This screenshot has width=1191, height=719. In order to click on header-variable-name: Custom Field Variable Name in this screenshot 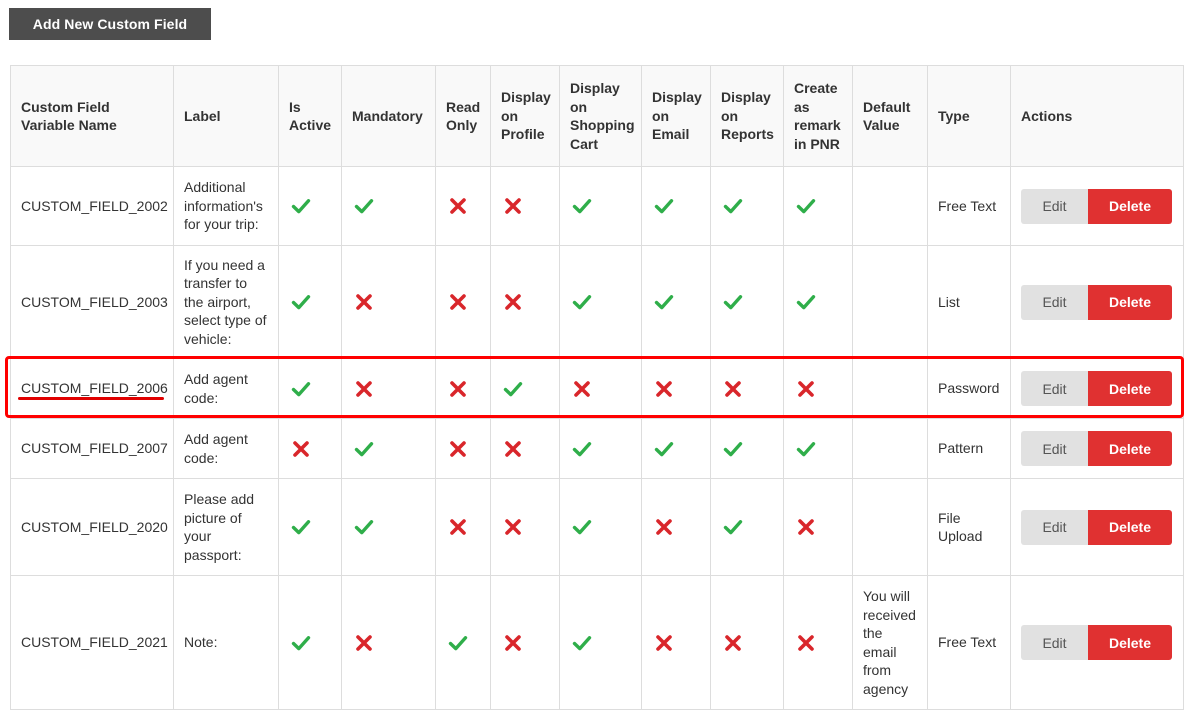, I will do `click(92, 116)`.